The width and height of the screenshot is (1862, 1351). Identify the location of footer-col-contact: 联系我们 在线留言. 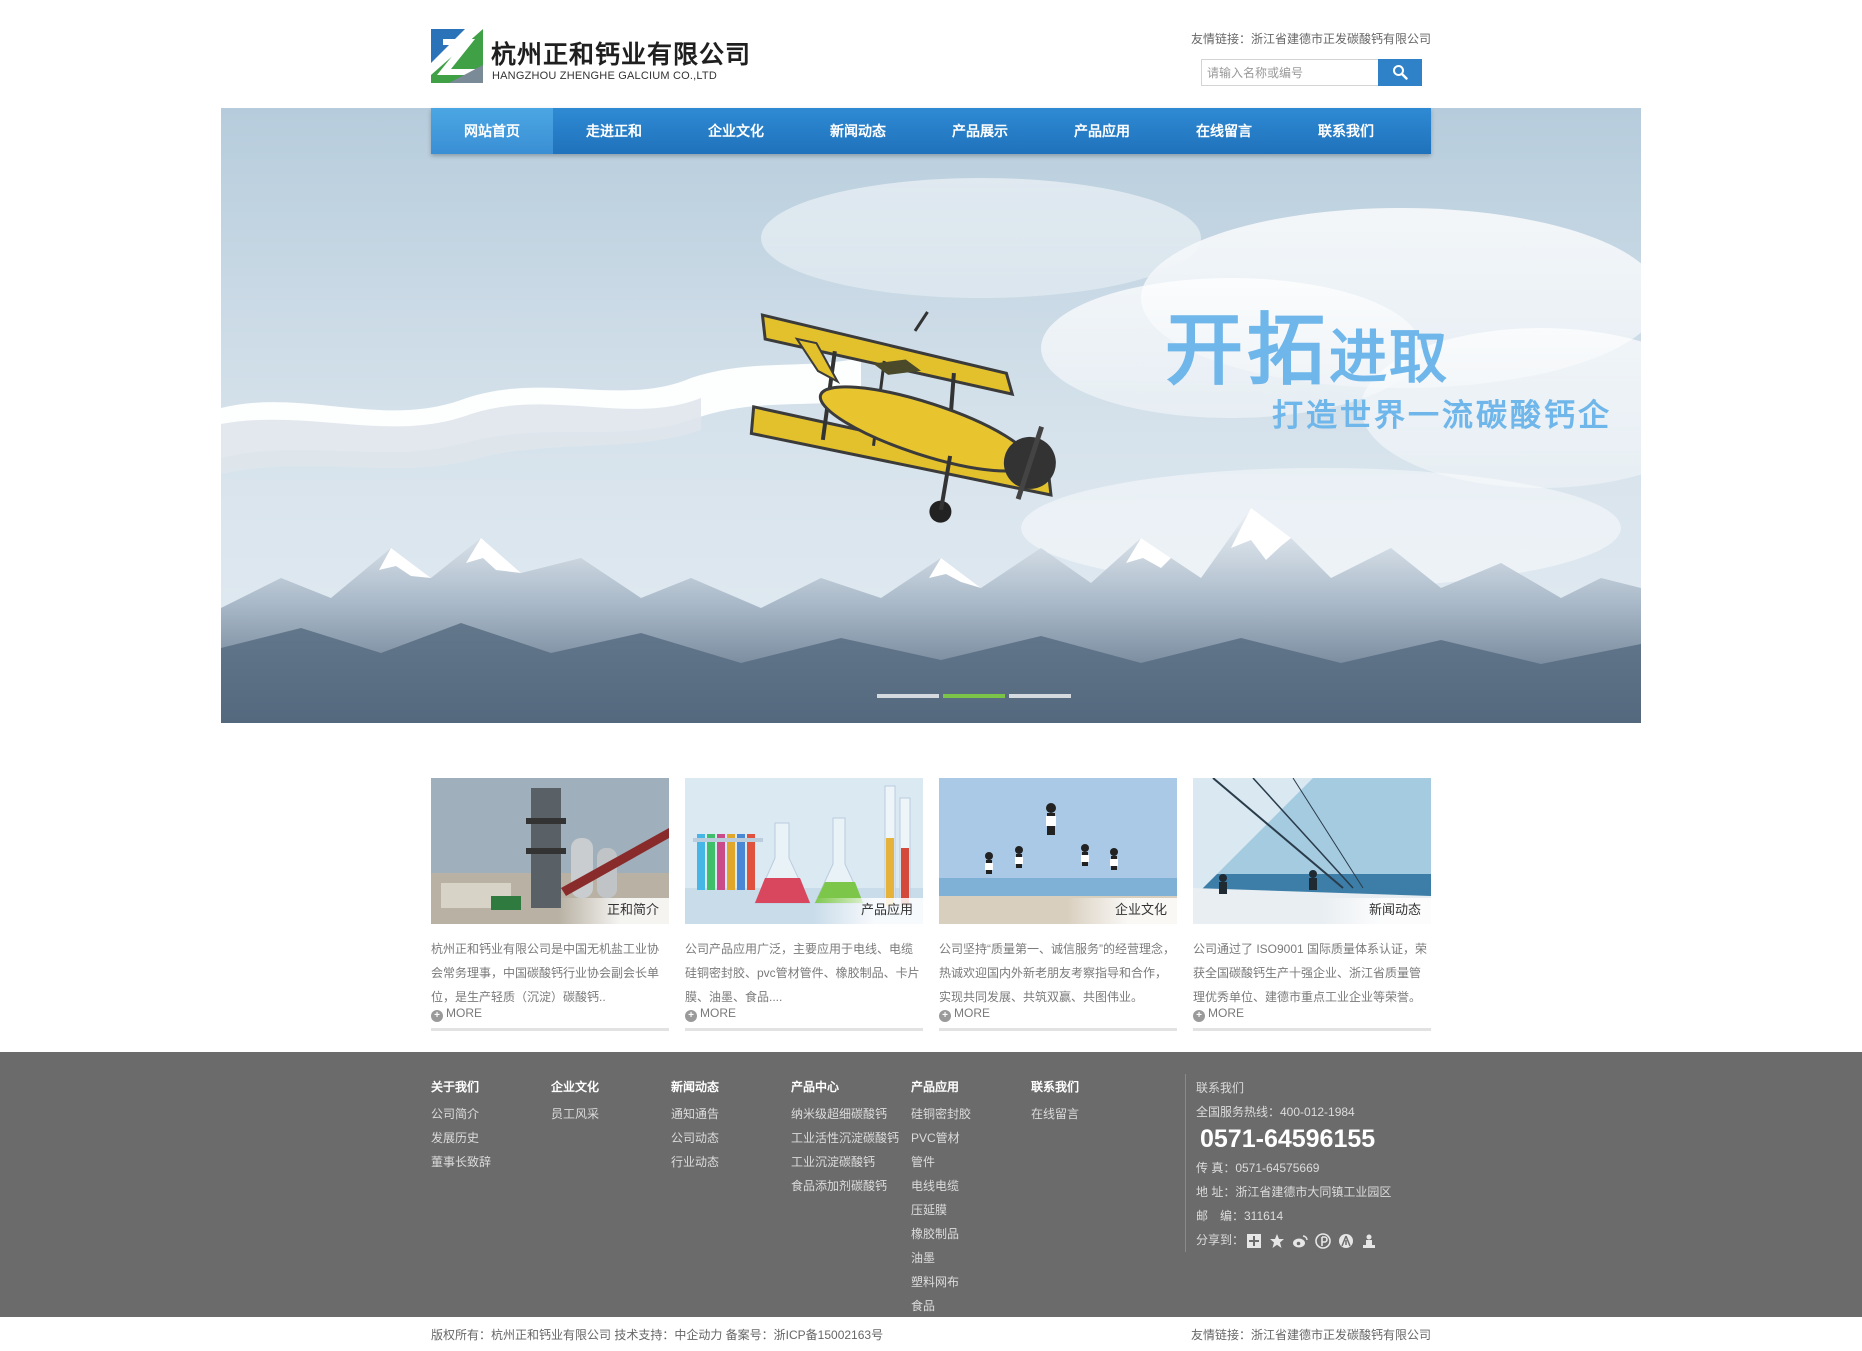
(1055, 1102).